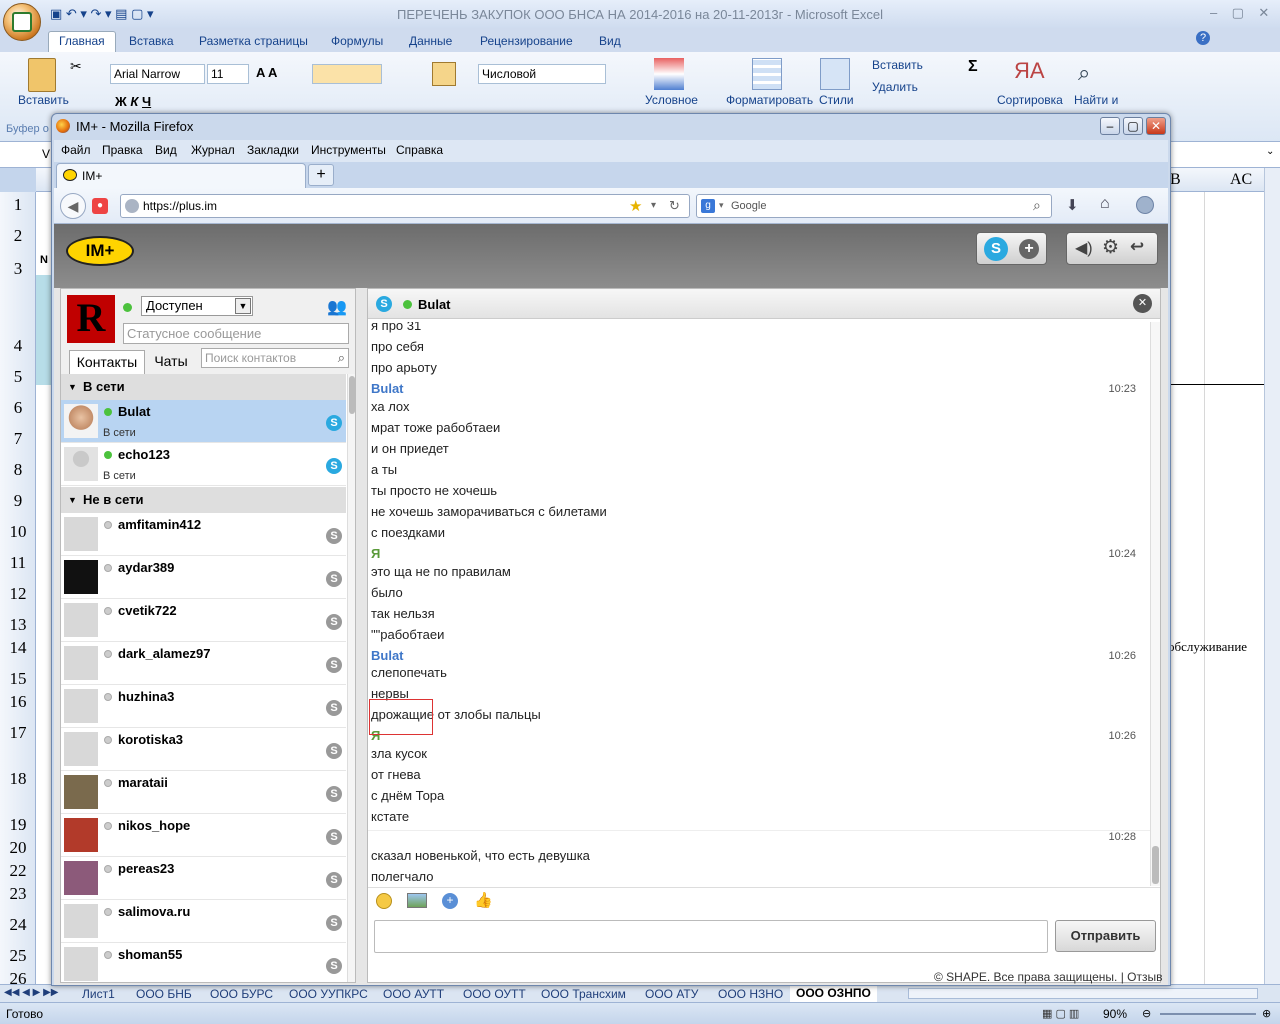 The height and width of the screenshot is (1024, 1280). Describe the element at coordinates (1084, 248) in the screenshot. I see `sound-icon: ◀)` at that location.